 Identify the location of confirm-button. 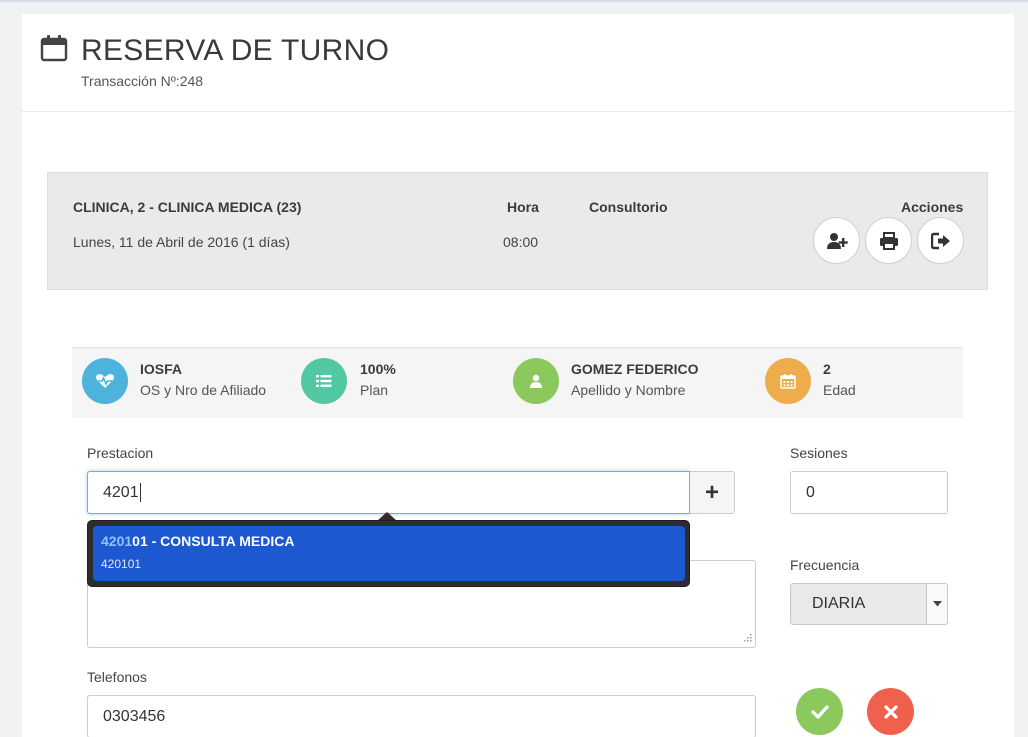
(819, 711).